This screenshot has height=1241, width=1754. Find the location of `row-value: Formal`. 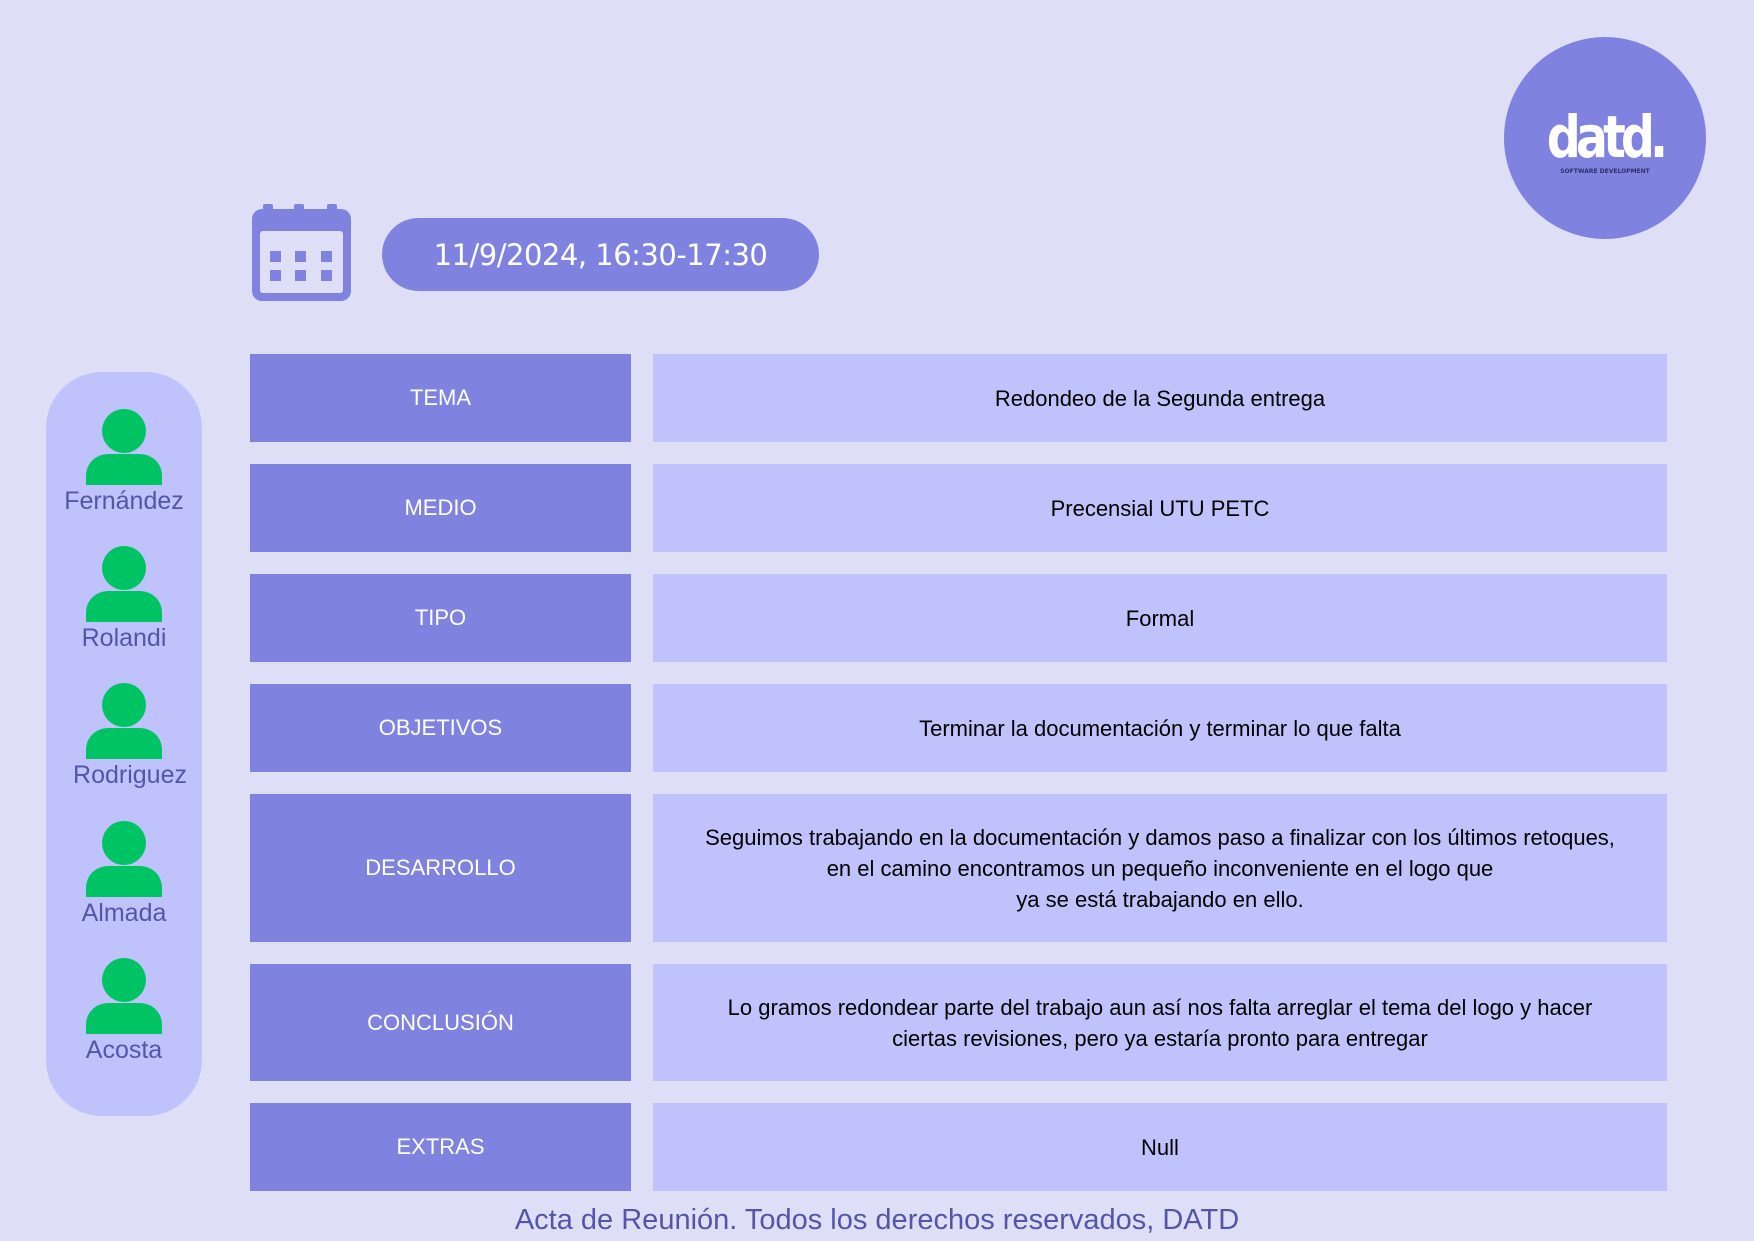

row-value: Formal is located at coordinates (1160, 618).